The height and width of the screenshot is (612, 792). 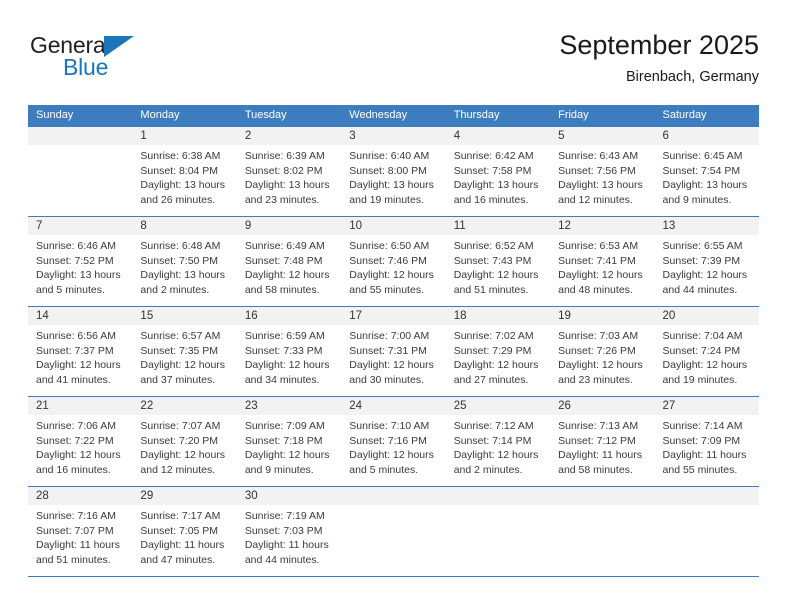 I want to click on daylight-duration-line2: and 48 minutes., so click(x=595, y=289).